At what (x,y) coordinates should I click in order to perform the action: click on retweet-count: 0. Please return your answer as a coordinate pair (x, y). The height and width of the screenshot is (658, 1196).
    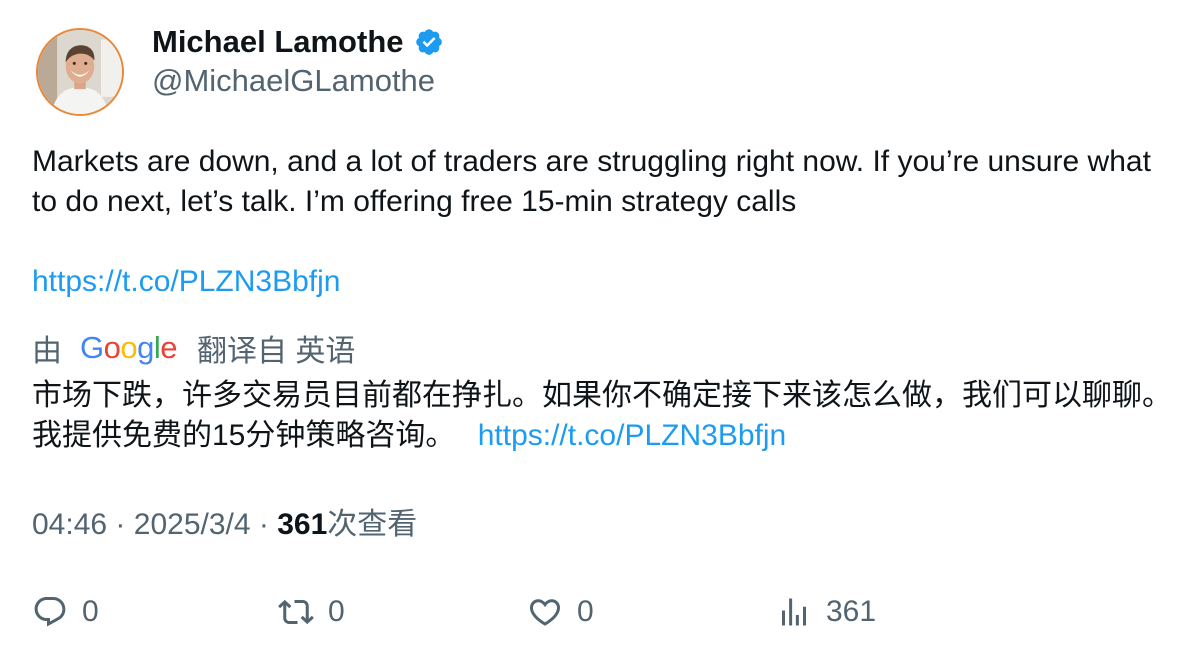
    Looking at the image, I should click on (336, 611).